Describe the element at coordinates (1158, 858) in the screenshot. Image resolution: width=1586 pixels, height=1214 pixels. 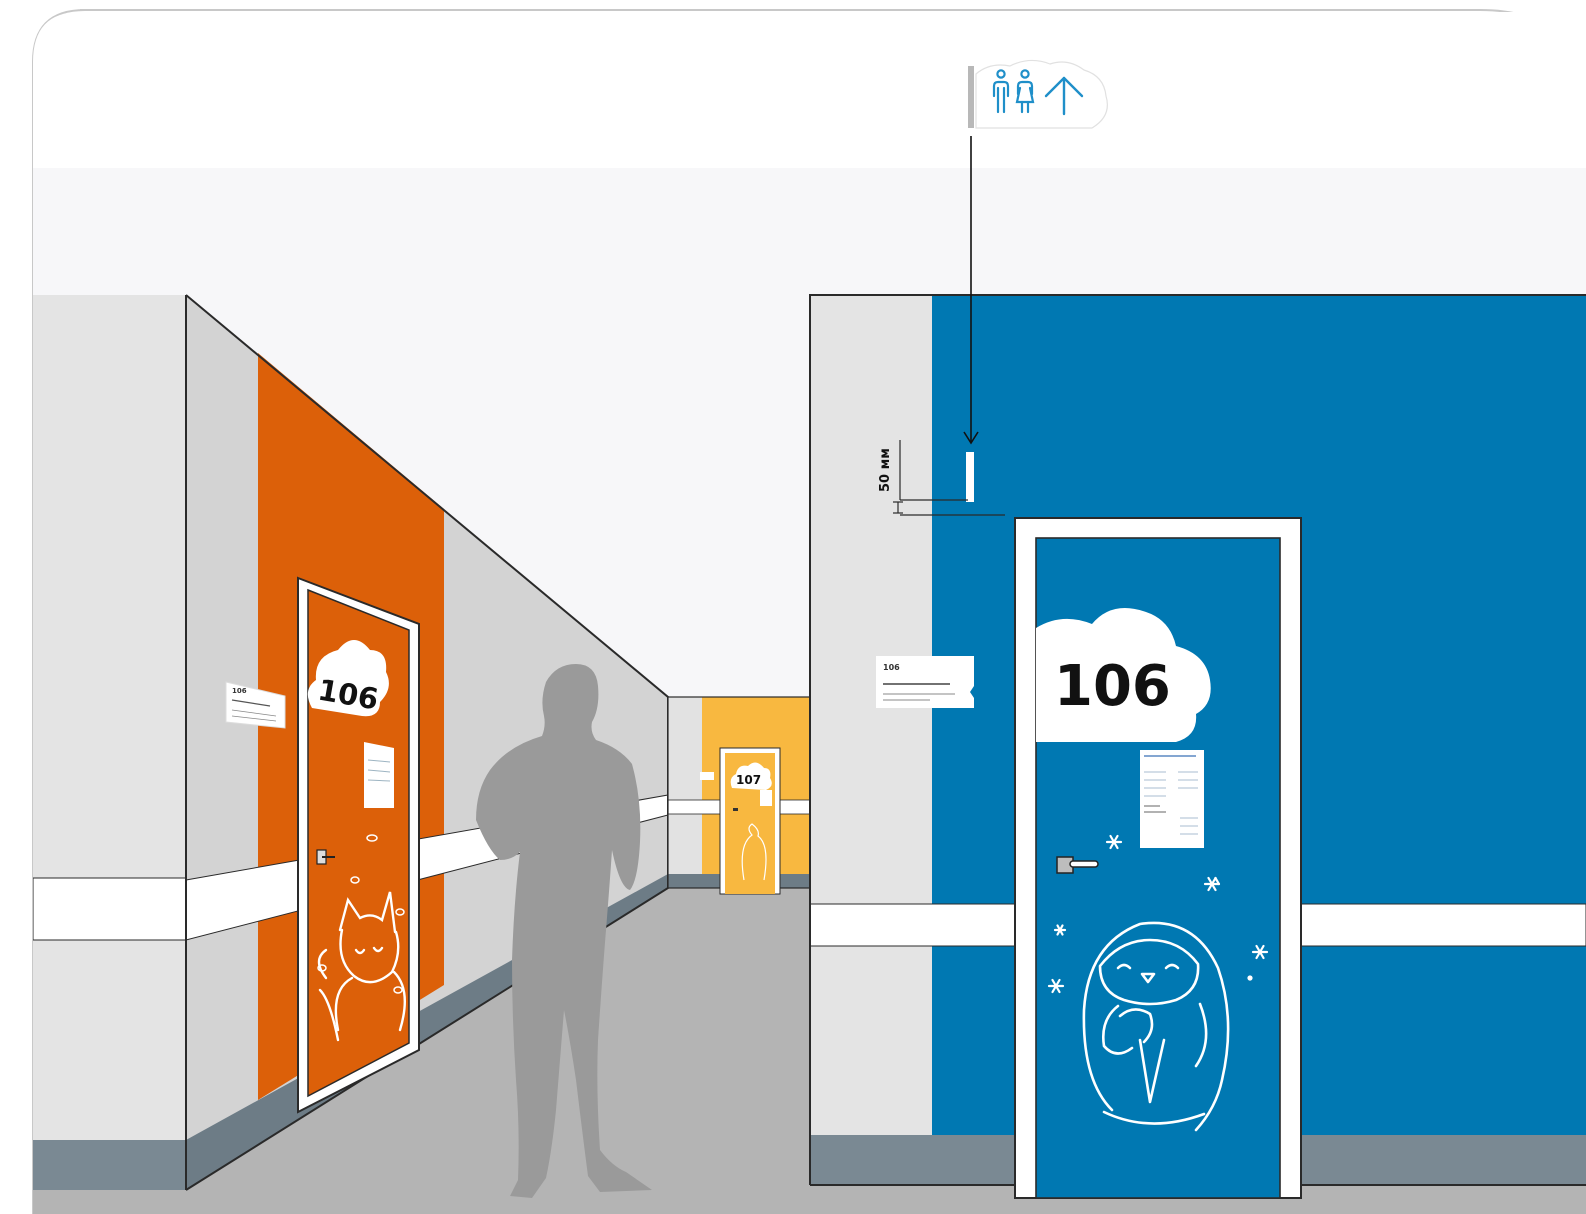
I see `main-door` at that location.